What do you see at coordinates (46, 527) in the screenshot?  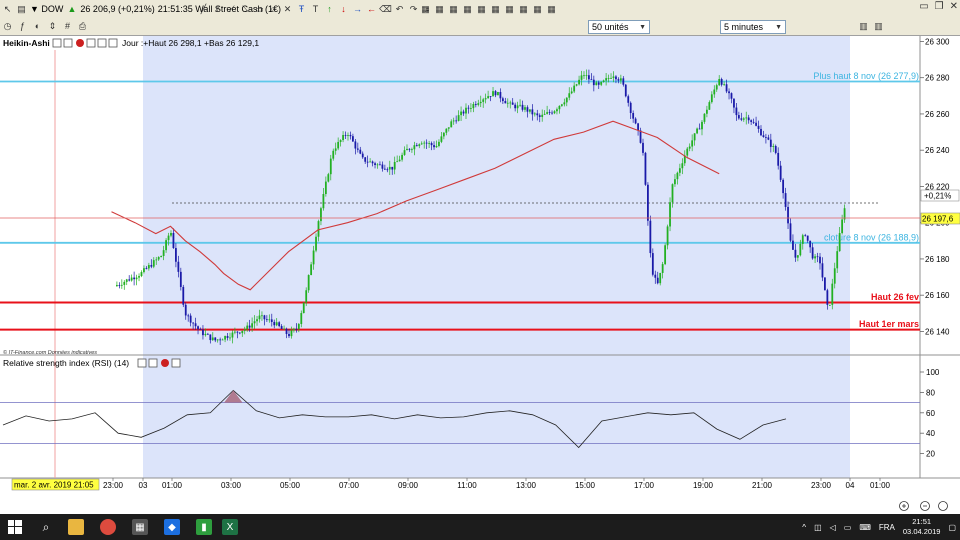 I see `search-icon: ⌕` at bounding box center [46, 527].